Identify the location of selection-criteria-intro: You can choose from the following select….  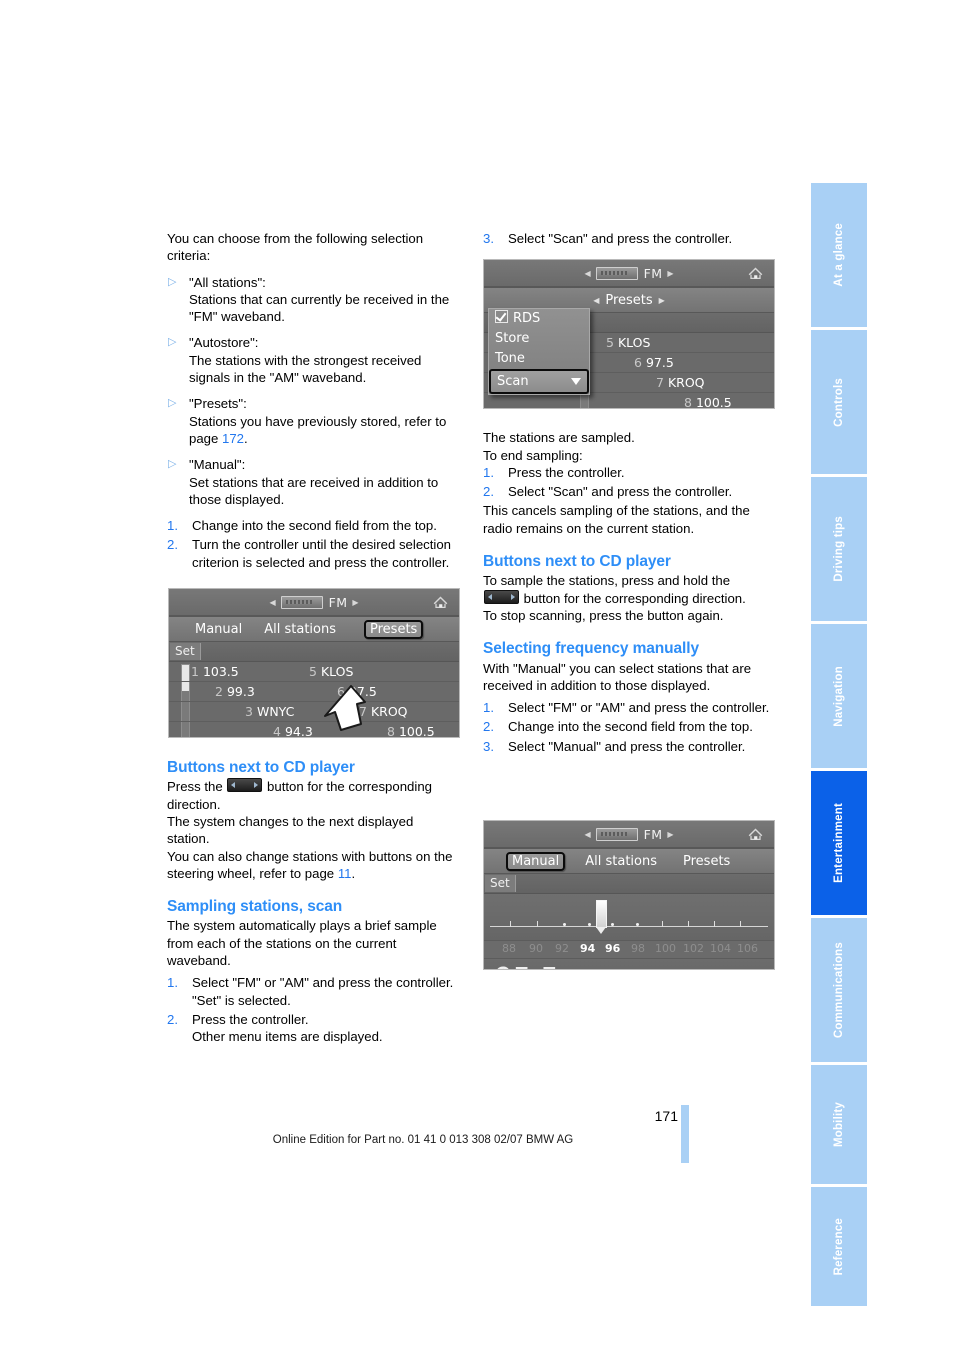
(295, 247).